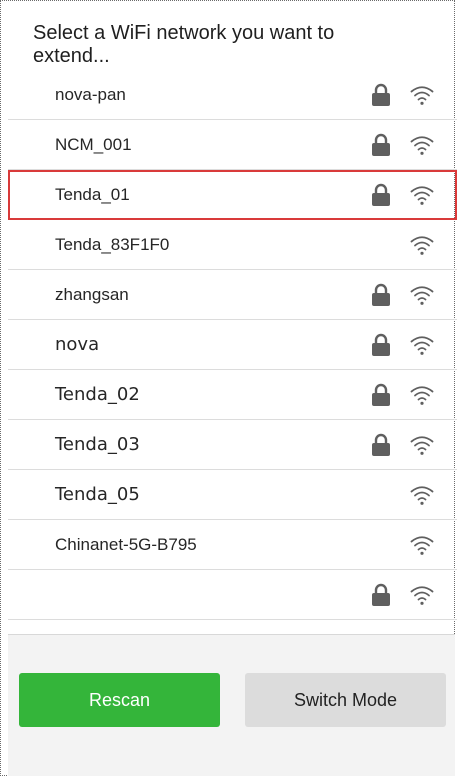  I want to click on network-row, so click(232, 595).